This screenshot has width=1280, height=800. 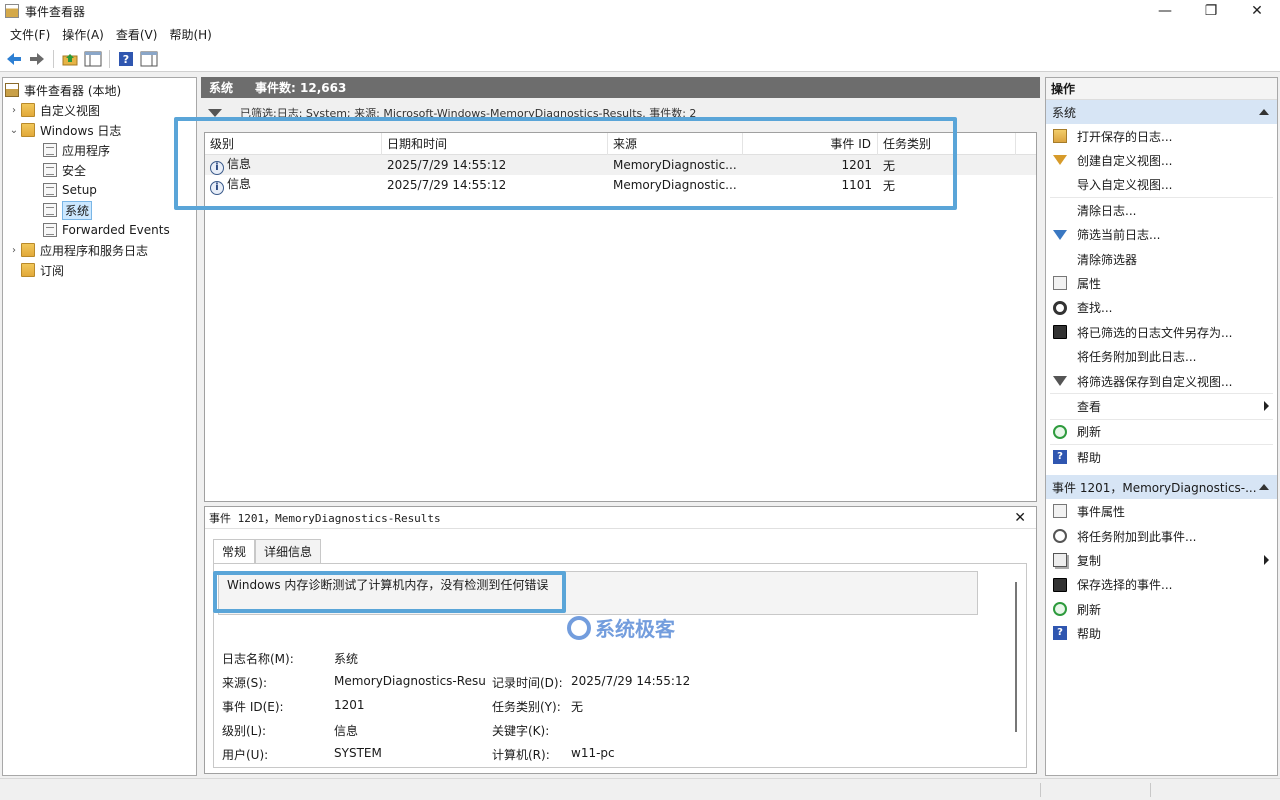 What do you see at coordinates (293, 185) in the screenshot?
I see `cell-level: i 信息` at bounding box center [293, 185].